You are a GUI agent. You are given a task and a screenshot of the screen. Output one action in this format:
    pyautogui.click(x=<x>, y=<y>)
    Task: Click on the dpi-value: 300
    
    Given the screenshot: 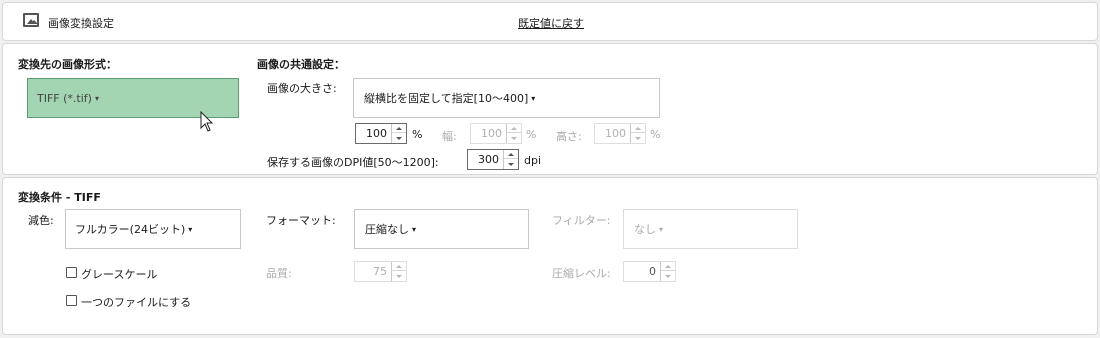 What is the action you would take?
    pyautogui.click(x=488, y=159)
    